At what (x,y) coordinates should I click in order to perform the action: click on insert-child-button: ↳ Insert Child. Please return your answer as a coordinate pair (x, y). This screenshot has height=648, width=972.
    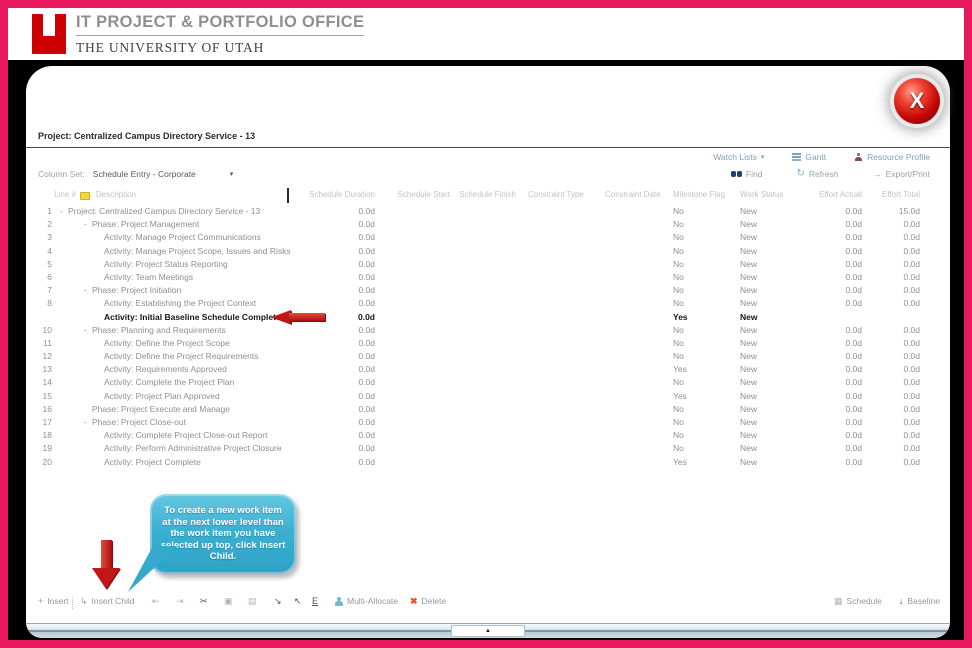
    Looking at the image, I should click on (107, 601).